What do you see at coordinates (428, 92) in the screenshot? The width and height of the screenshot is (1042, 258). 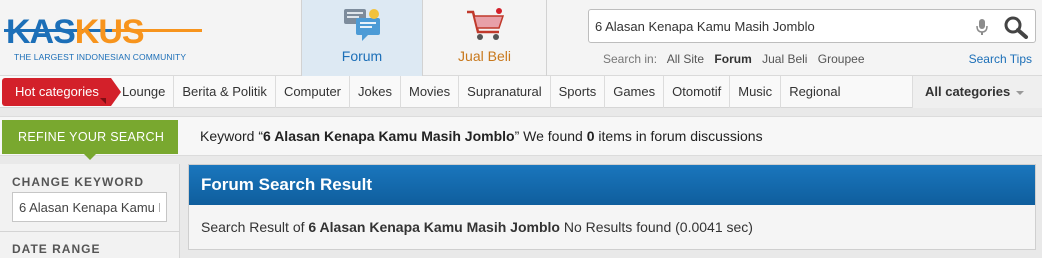 I see `category-movies: Movies` at bounding box center [428, 92].